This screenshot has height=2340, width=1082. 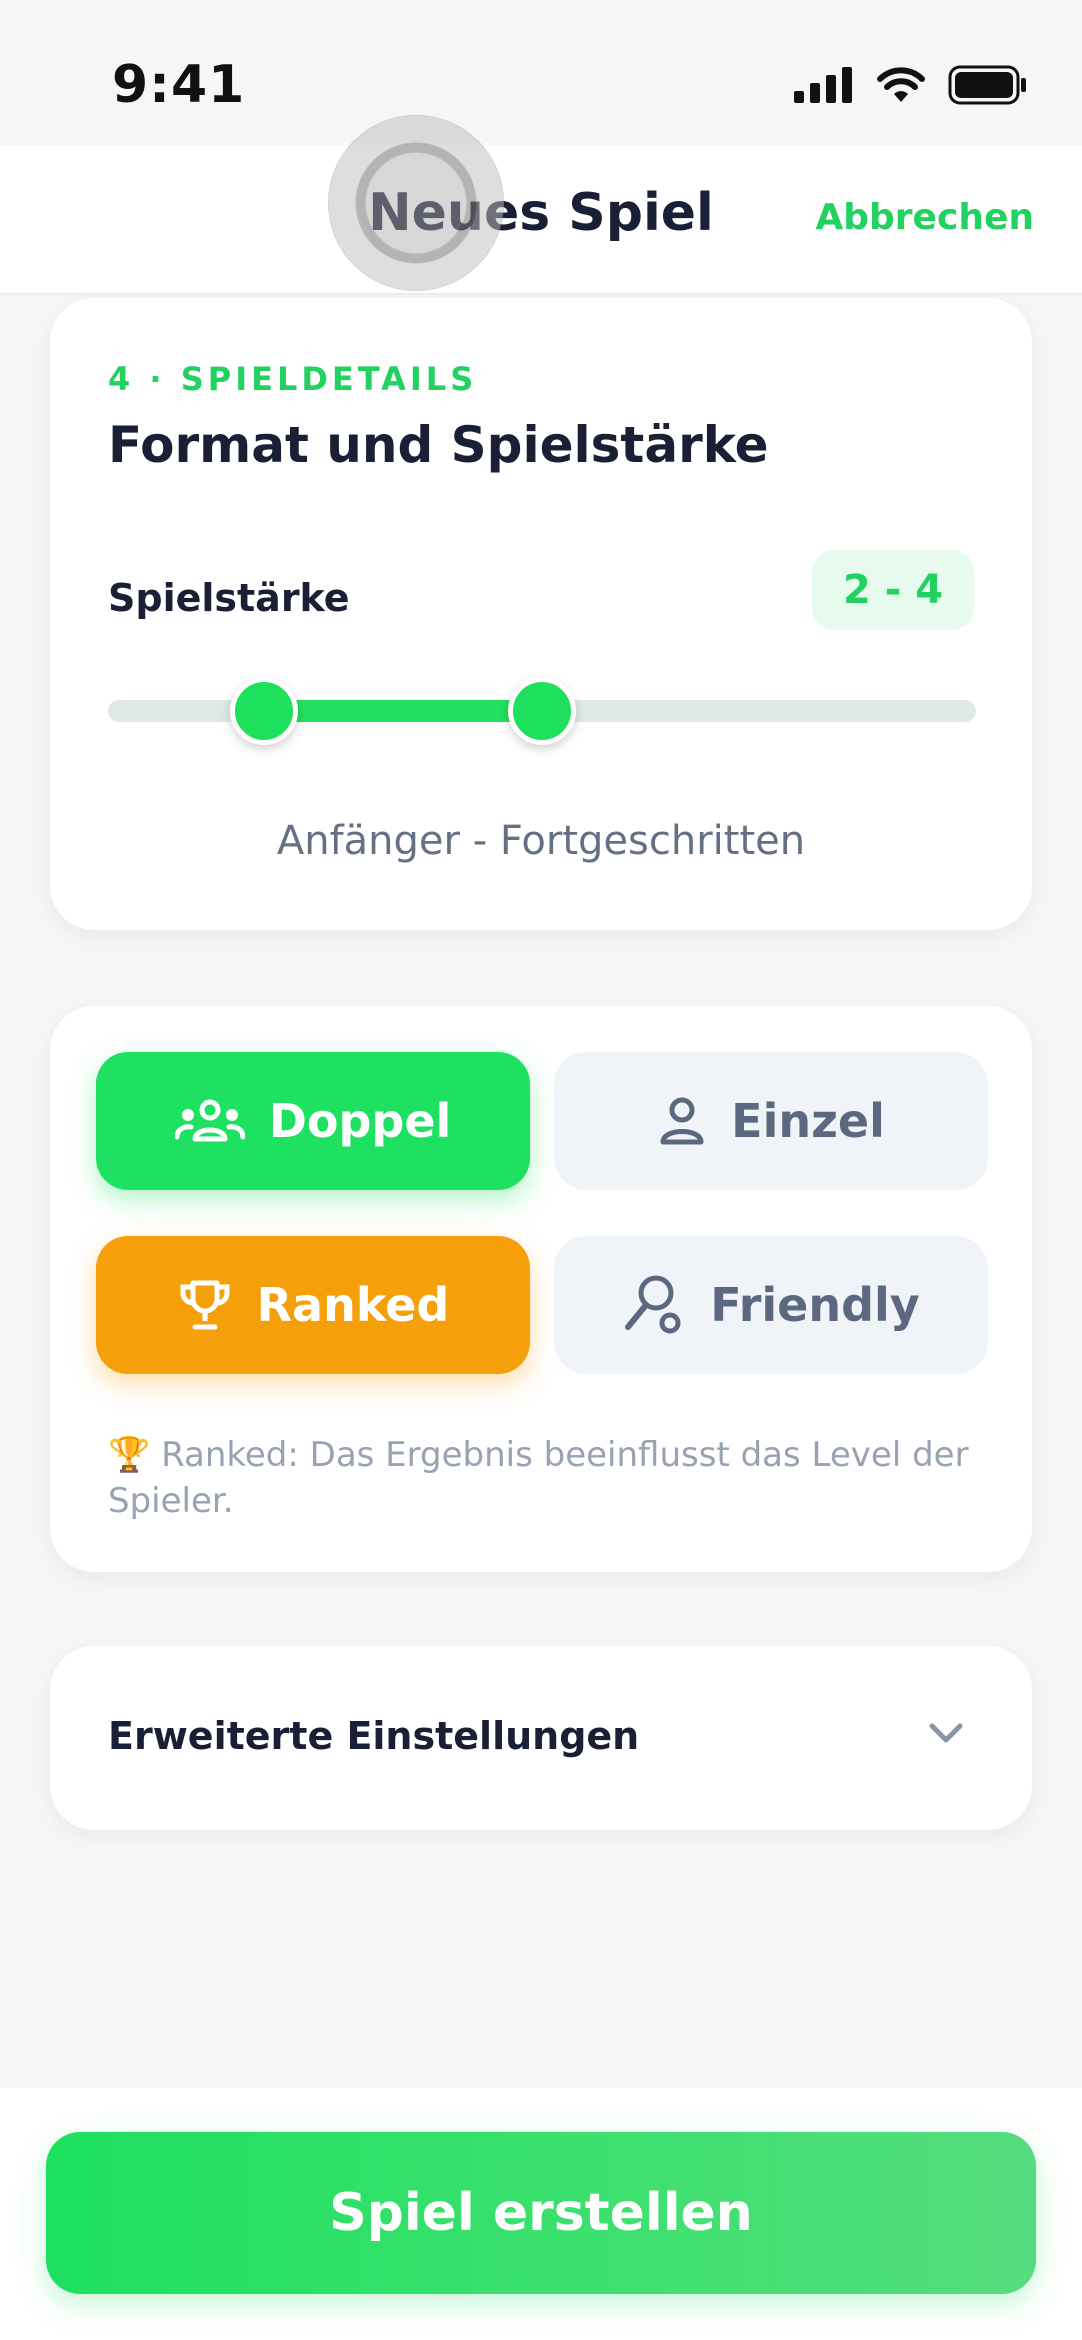 I want to click on step-label: 4 · SPIELDETAILS, so click(x=293, y=379).